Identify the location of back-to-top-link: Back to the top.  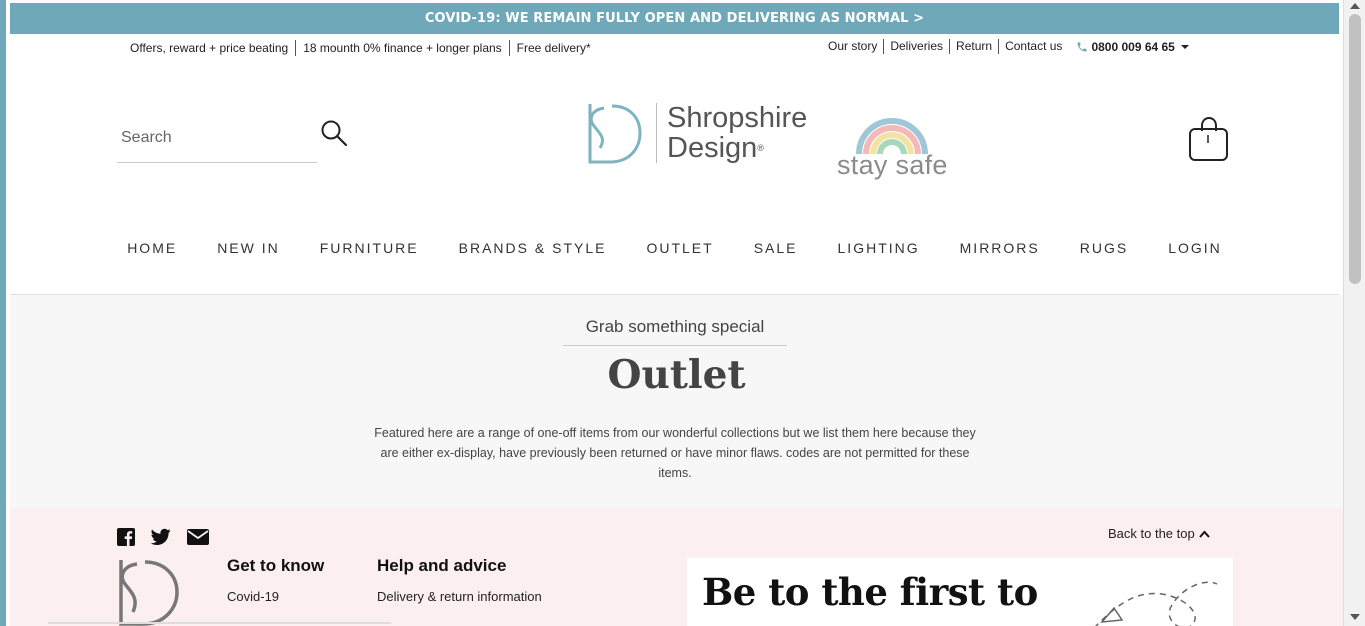
(1159, 533).